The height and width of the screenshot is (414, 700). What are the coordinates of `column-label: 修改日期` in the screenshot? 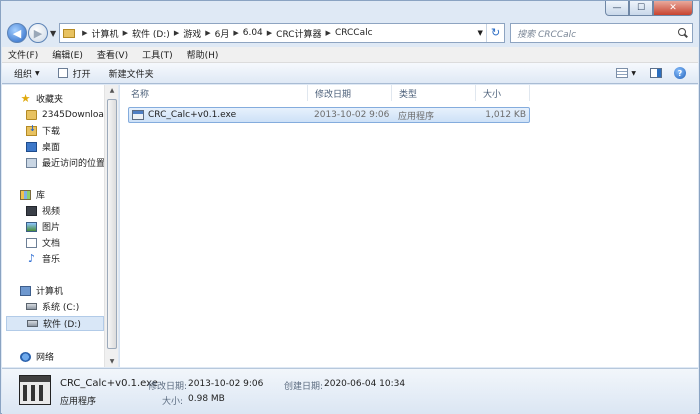 It's located at (333, 94).